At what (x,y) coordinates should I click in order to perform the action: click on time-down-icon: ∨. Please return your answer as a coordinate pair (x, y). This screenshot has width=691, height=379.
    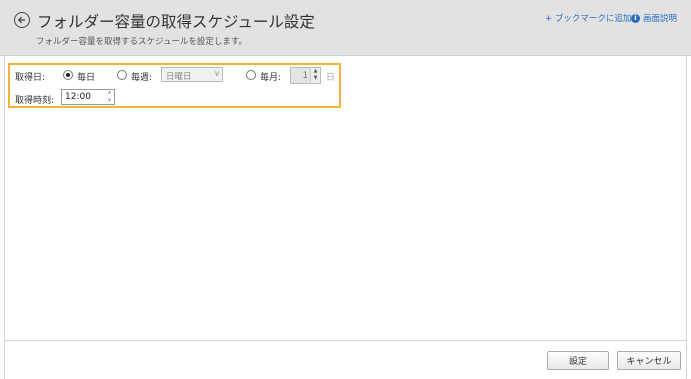
    Looking at the image, I should click on (109, 100).